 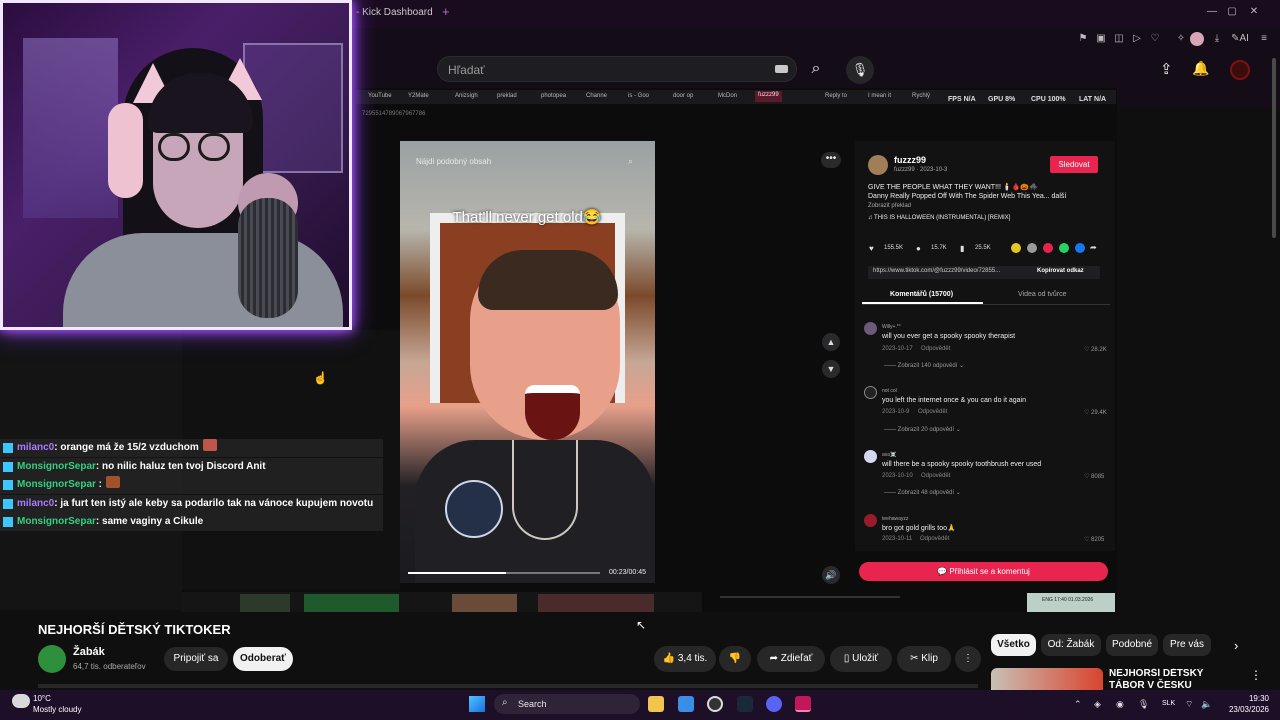 What do you see at coordinates (596, 96) in the screenshot?
I see `bookmark-item: Channe` at bounding box center [596, 96].